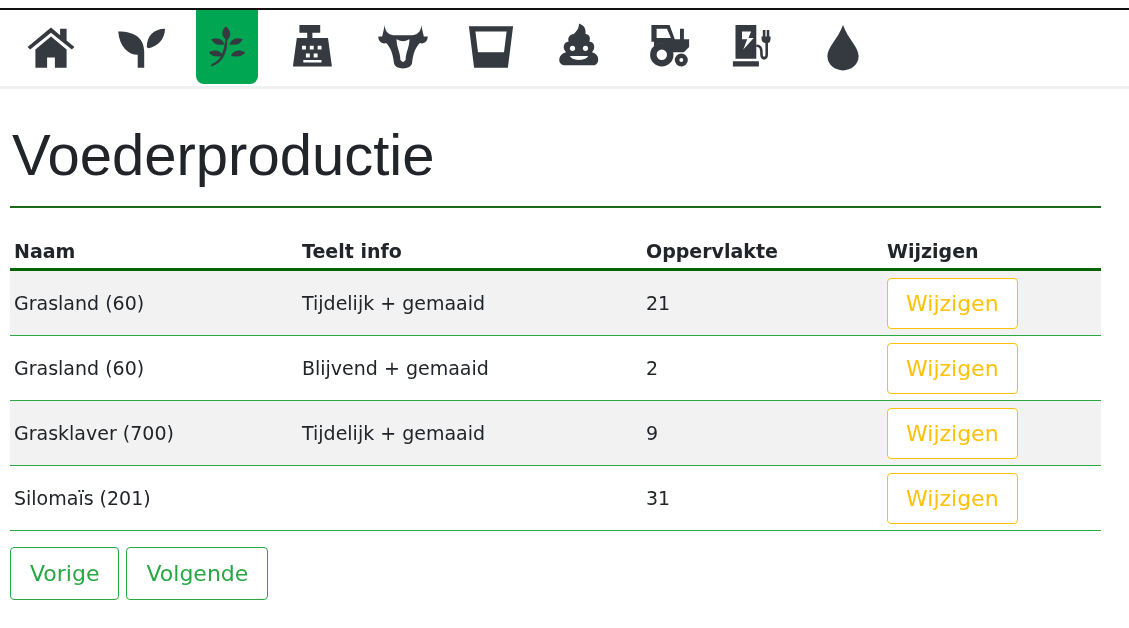  I want to click on table-cell: 31, so click(762, 498).